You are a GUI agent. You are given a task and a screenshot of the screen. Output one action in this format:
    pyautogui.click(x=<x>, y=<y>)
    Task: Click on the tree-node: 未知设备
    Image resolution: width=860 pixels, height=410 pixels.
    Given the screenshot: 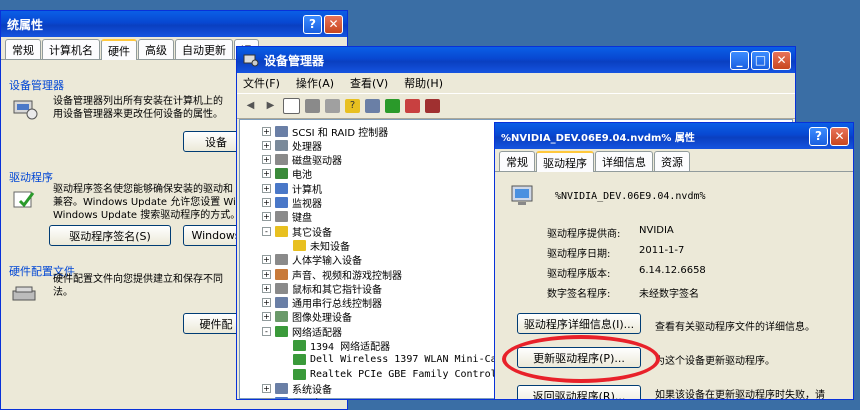 What is the action you would take?
    pyautogui.click(x=315, y=245)
    